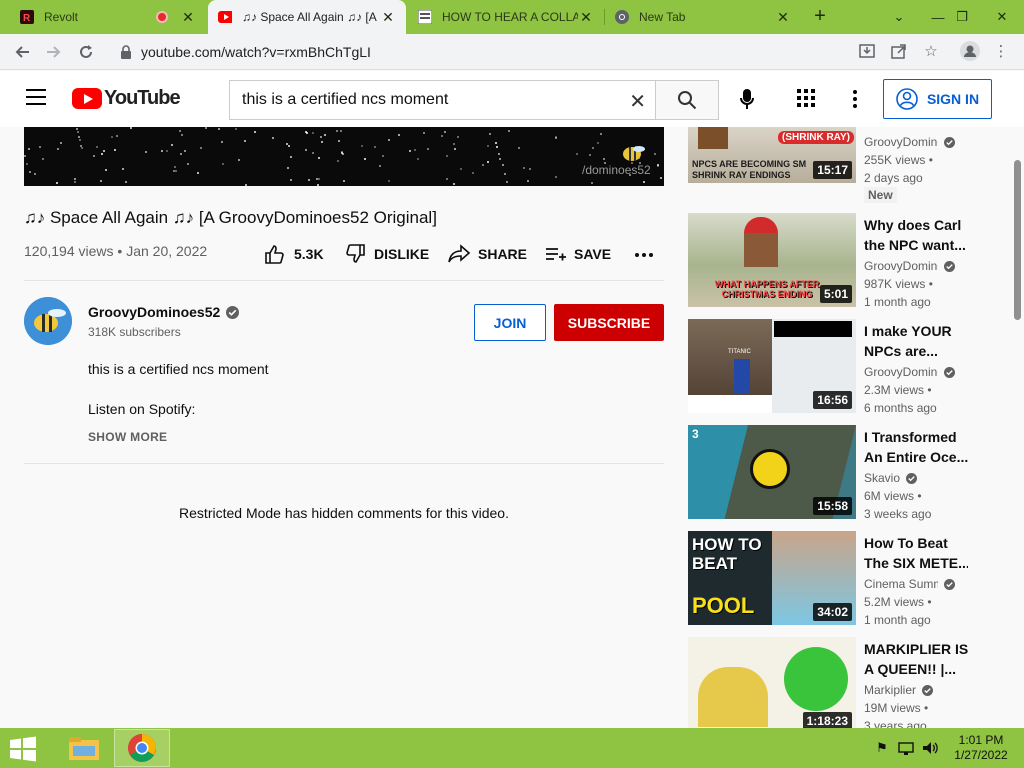 This screenshot has height=768, width=1024. What do you see at coordinates (593, 254) in the screenshot?
I see `save-label: SAVE` at bounding box center [593, 254].